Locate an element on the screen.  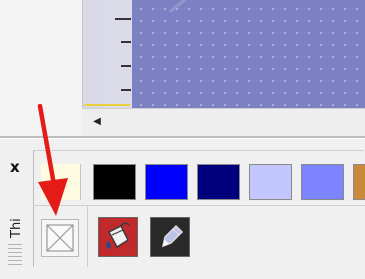
column-separator is located at coordinates (87, 236).